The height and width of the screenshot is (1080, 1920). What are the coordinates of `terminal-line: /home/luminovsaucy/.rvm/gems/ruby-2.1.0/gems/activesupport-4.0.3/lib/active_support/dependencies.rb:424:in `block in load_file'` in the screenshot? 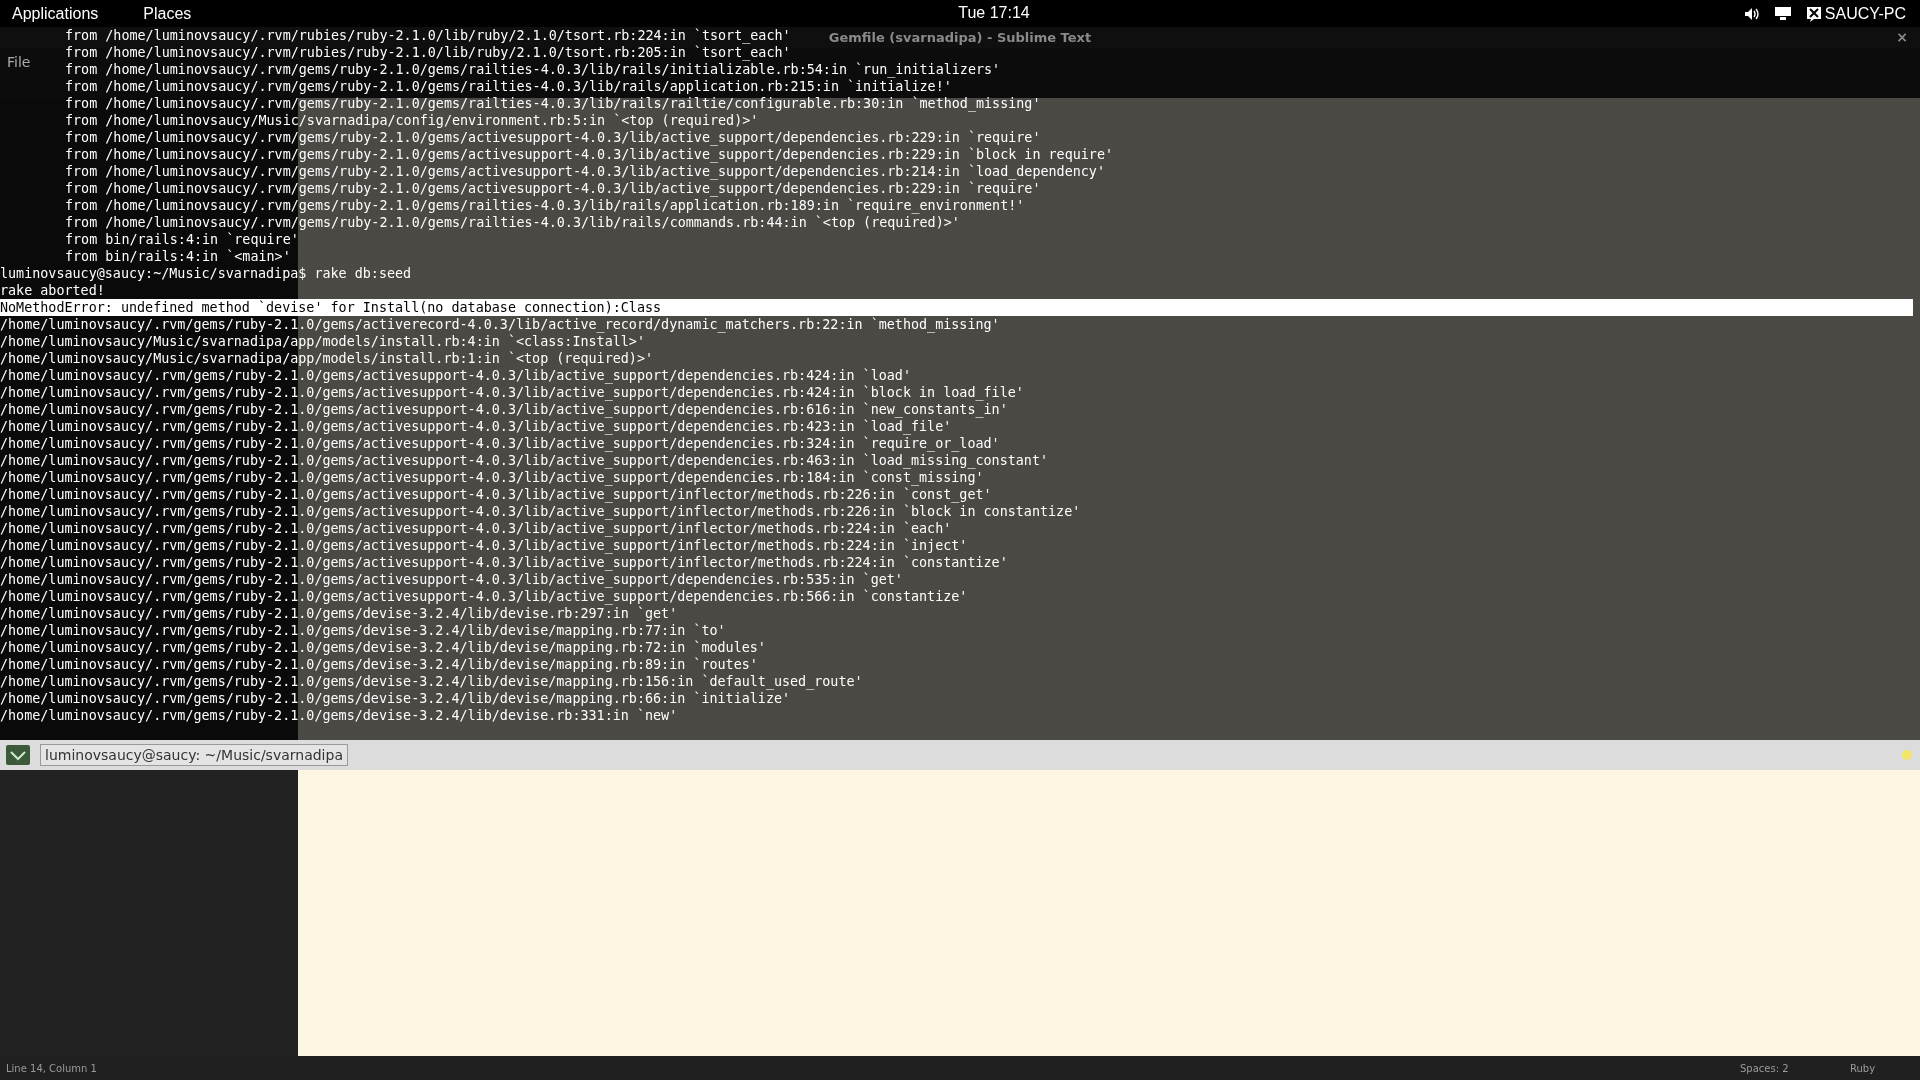 It's located at (512, 392).